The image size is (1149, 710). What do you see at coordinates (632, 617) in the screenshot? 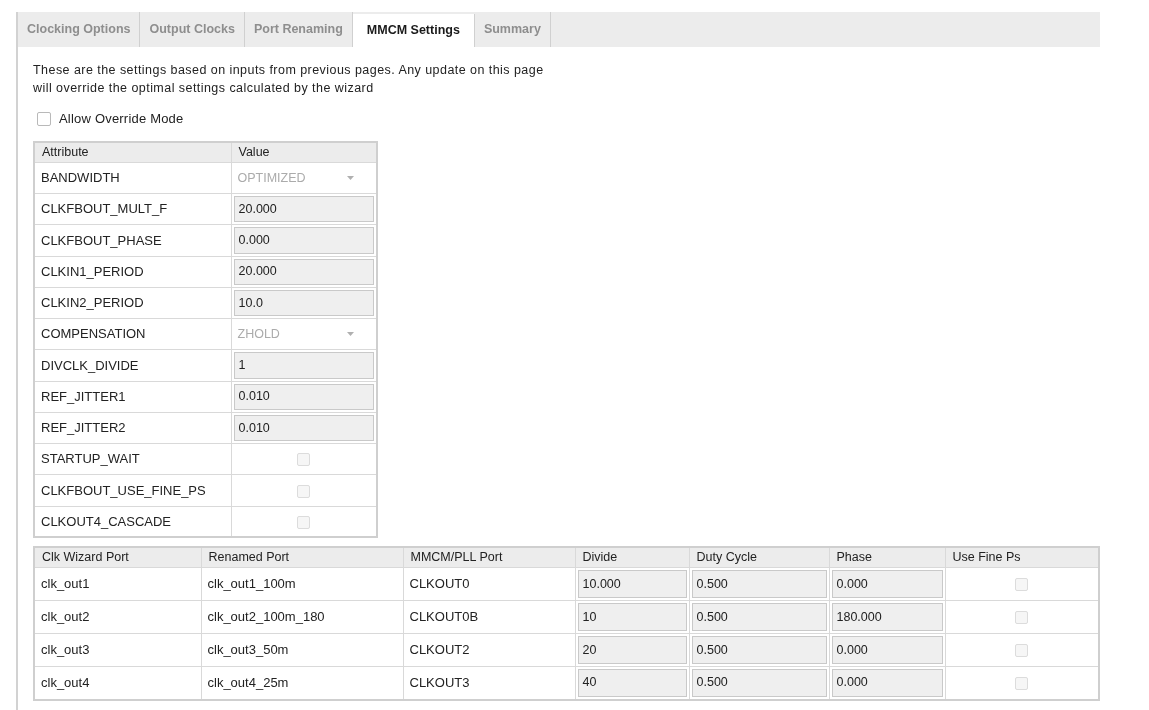
I see `value-field: 10` at bounding box center [632, 617].